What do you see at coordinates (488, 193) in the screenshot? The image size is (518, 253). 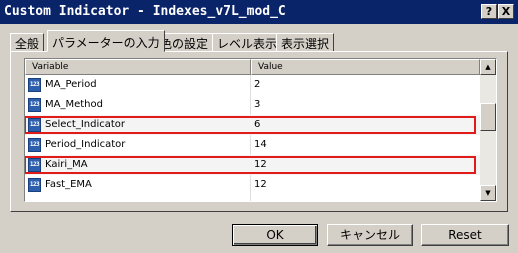 I see `scroll-down-arrow-icon: ▼` at bounding box center [488, 193].